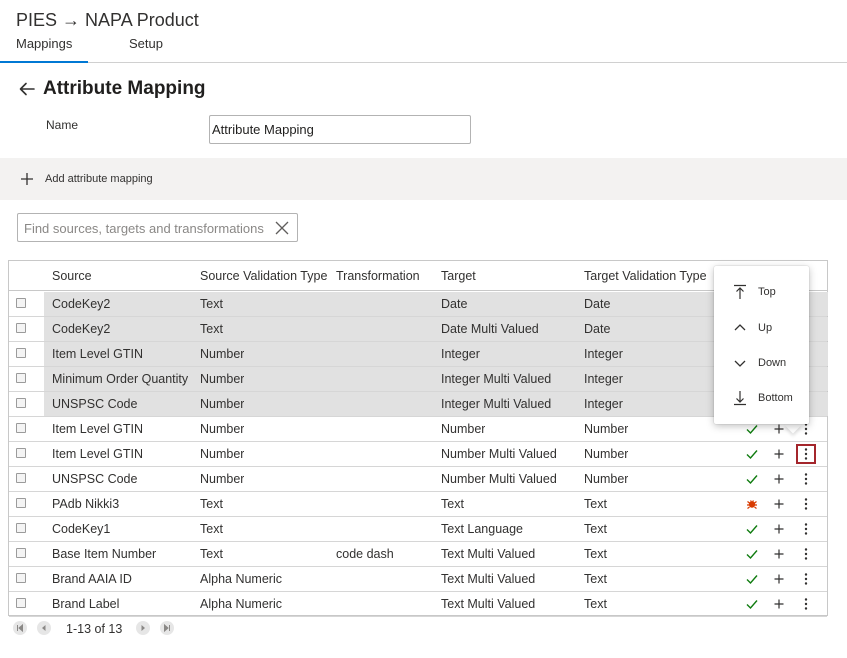  Describe the element at coordinates (761, 398) in the screenshot. I see `menu-item-bottom: Bottom` at that location.